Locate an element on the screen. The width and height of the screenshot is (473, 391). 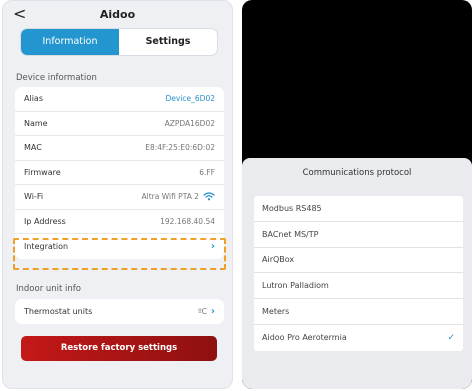
thermostat-units-value: ºC is located at coordinates (202, 311).